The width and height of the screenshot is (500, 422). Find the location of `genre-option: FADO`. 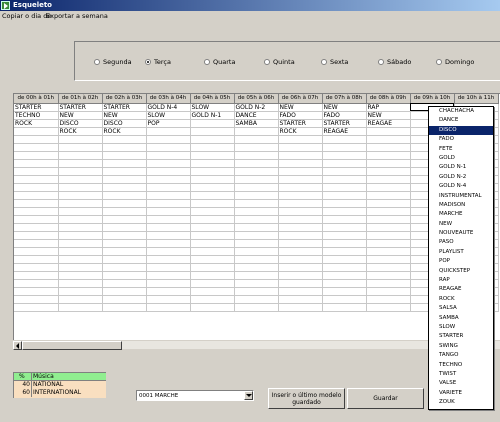

genre-option: FADO is located at coordinates (461, 139).